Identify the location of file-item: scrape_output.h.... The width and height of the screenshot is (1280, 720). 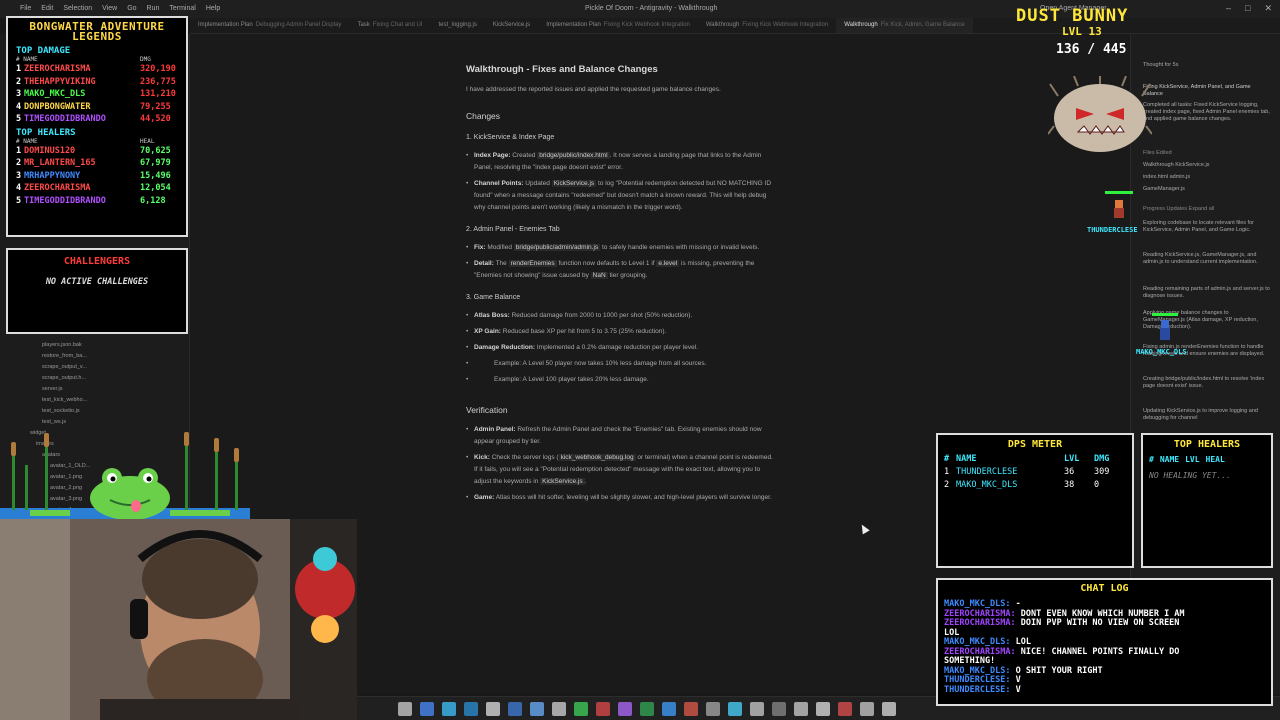
(66, 378).